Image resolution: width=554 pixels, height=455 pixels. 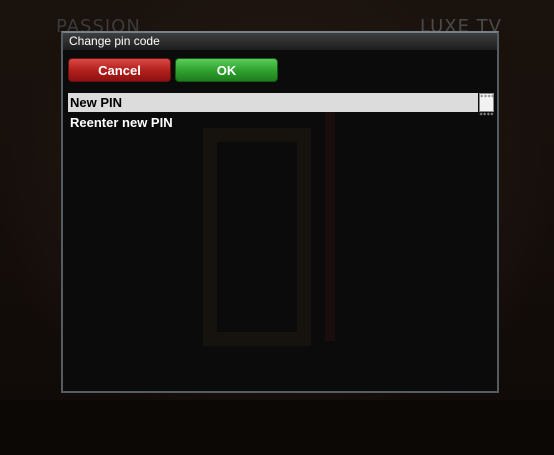 What do you see at coordinates (257, 237) in the screenshot?
I see `video-ghost-frame` at bounding box center [257, 237].